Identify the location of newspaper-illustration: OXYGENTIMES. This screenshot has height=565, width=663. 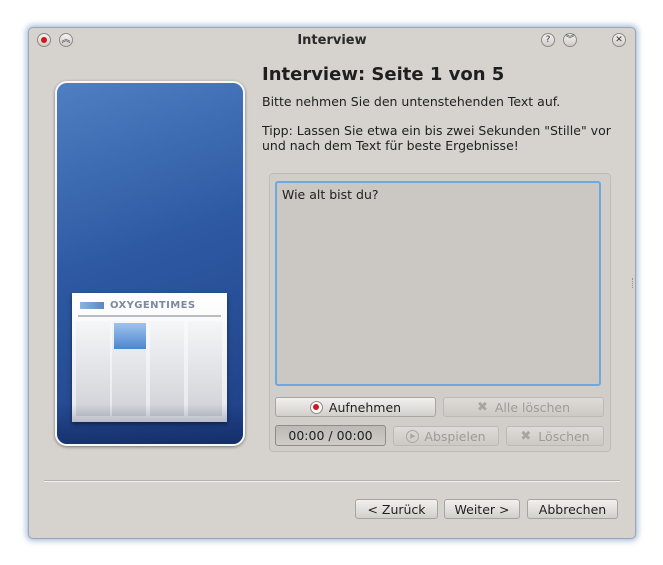
(149, 357).